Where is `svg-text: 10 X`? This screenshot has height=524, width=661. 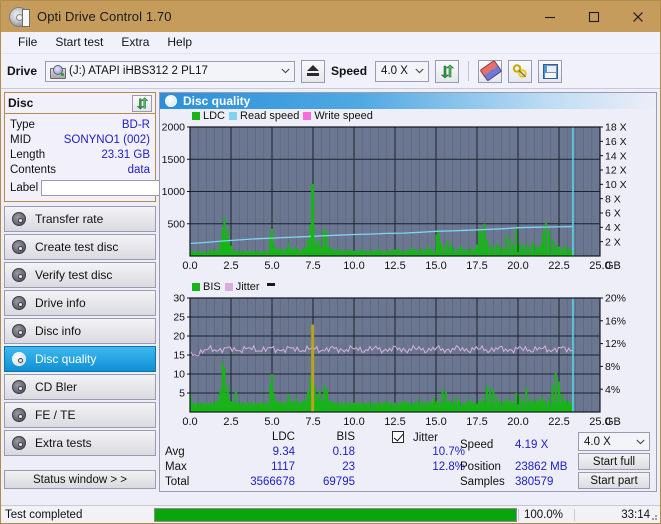 svg-text: 10 X is located at coordinates (616, 185).